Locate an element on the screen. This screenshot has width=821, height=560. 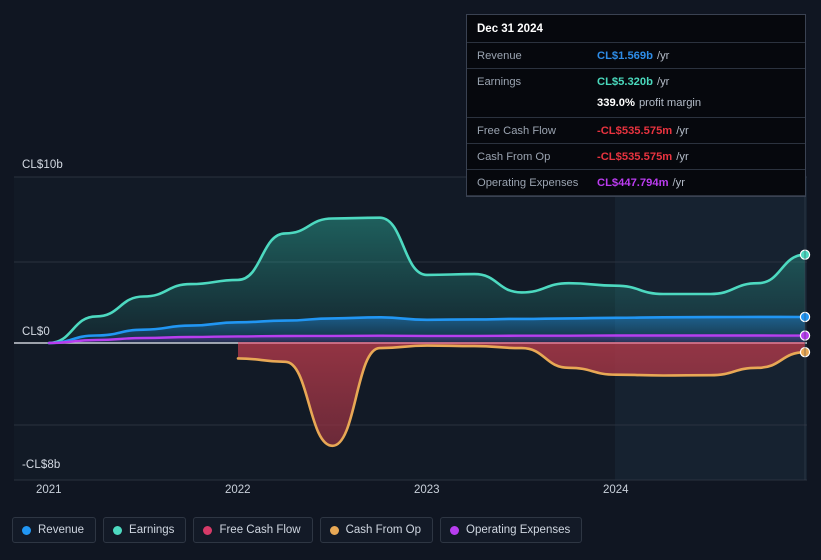
tooltip-row-value: CL$5.320b/yr is located at coordinates (633, 81).